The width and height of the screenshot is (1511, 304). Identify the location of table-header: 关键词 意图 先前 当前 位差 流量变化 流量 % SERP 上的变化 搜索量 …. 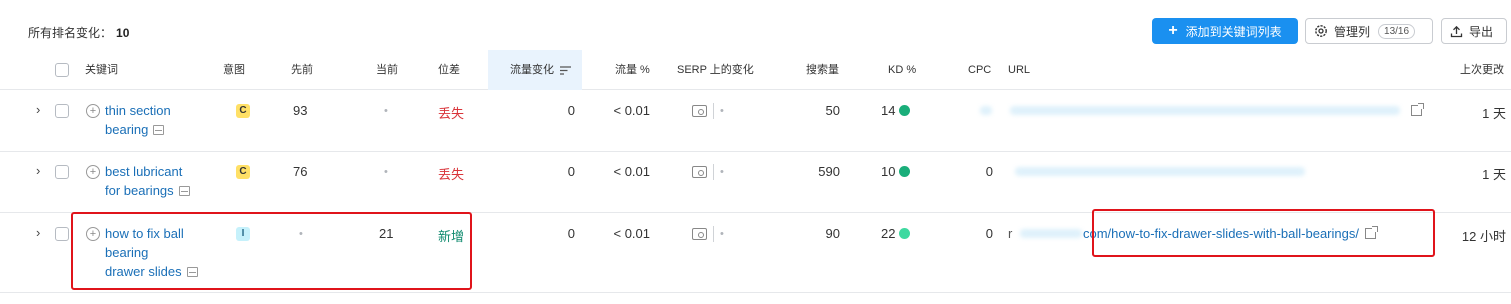
(755, 70).